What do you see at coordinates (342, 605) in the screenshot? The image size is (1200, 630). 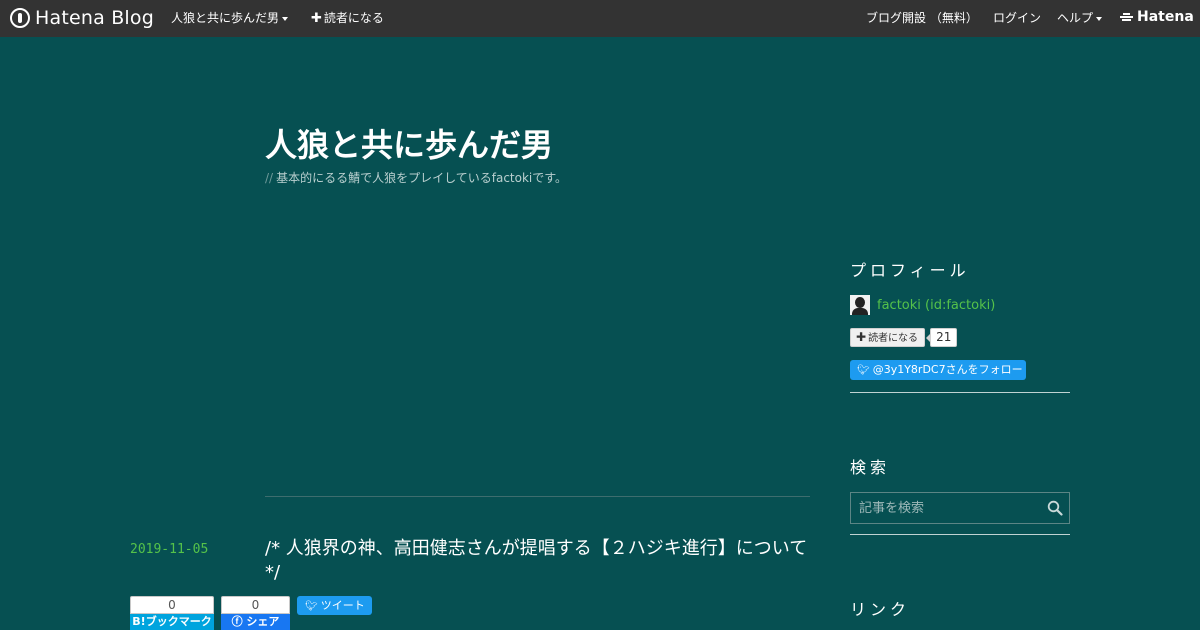 I see `tweet-label: ツイート` at bounding box center [342, 605].